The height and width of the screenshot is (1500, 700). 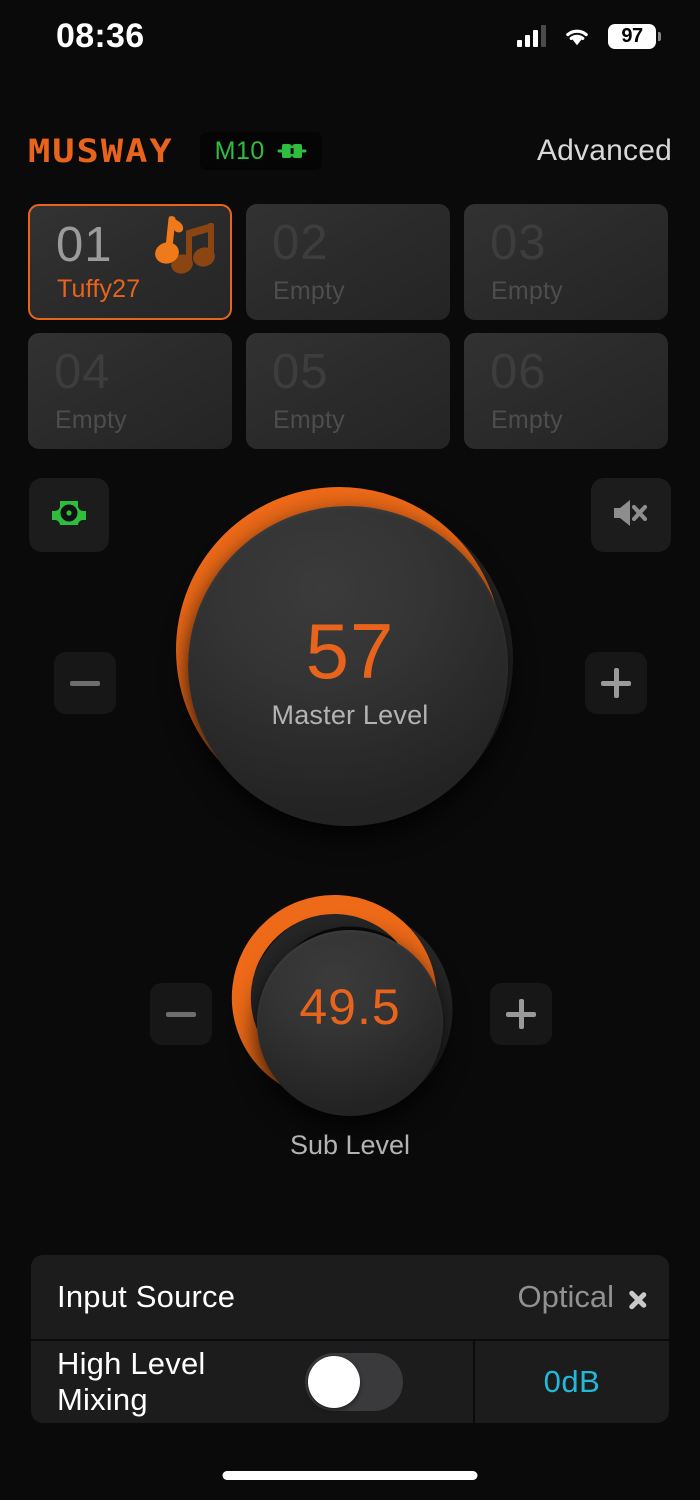 I want to click on sub-increase-button, so click(x=521, y=1014).